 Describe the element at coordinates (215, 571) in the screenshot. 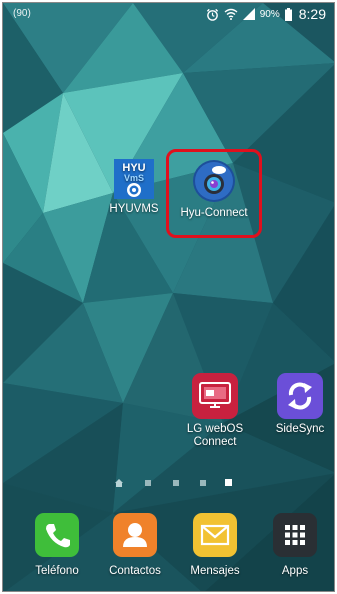

I see `dock-label-mensajes: Mensajes` at that location.